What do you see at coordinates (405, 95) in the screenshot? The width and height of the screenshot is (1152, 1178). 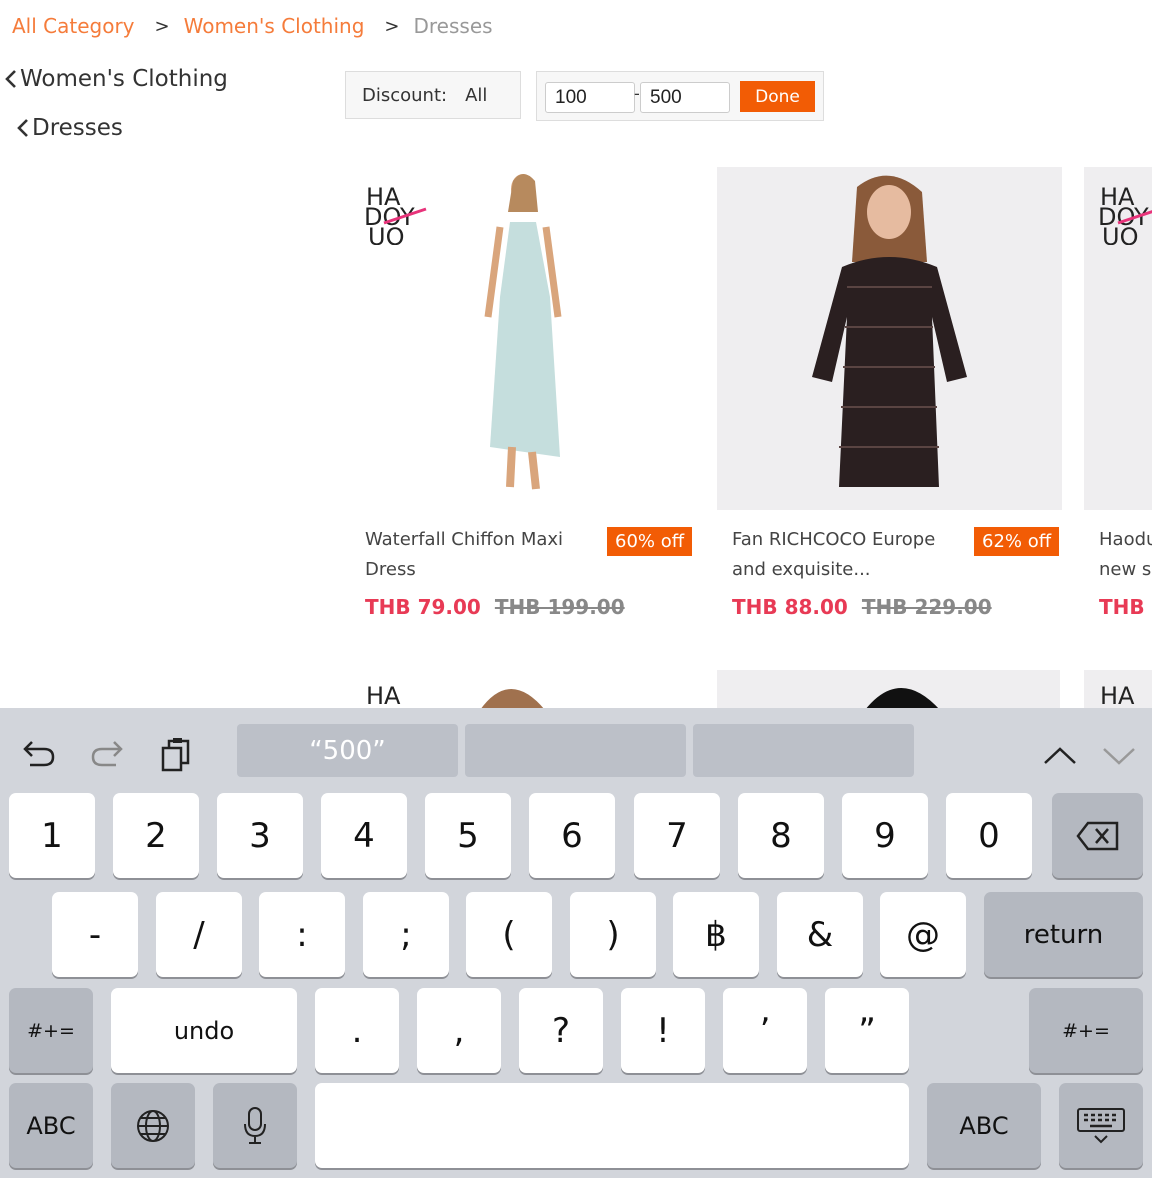 I see `discount-label: Discount:` at bounding box center [405, 95].